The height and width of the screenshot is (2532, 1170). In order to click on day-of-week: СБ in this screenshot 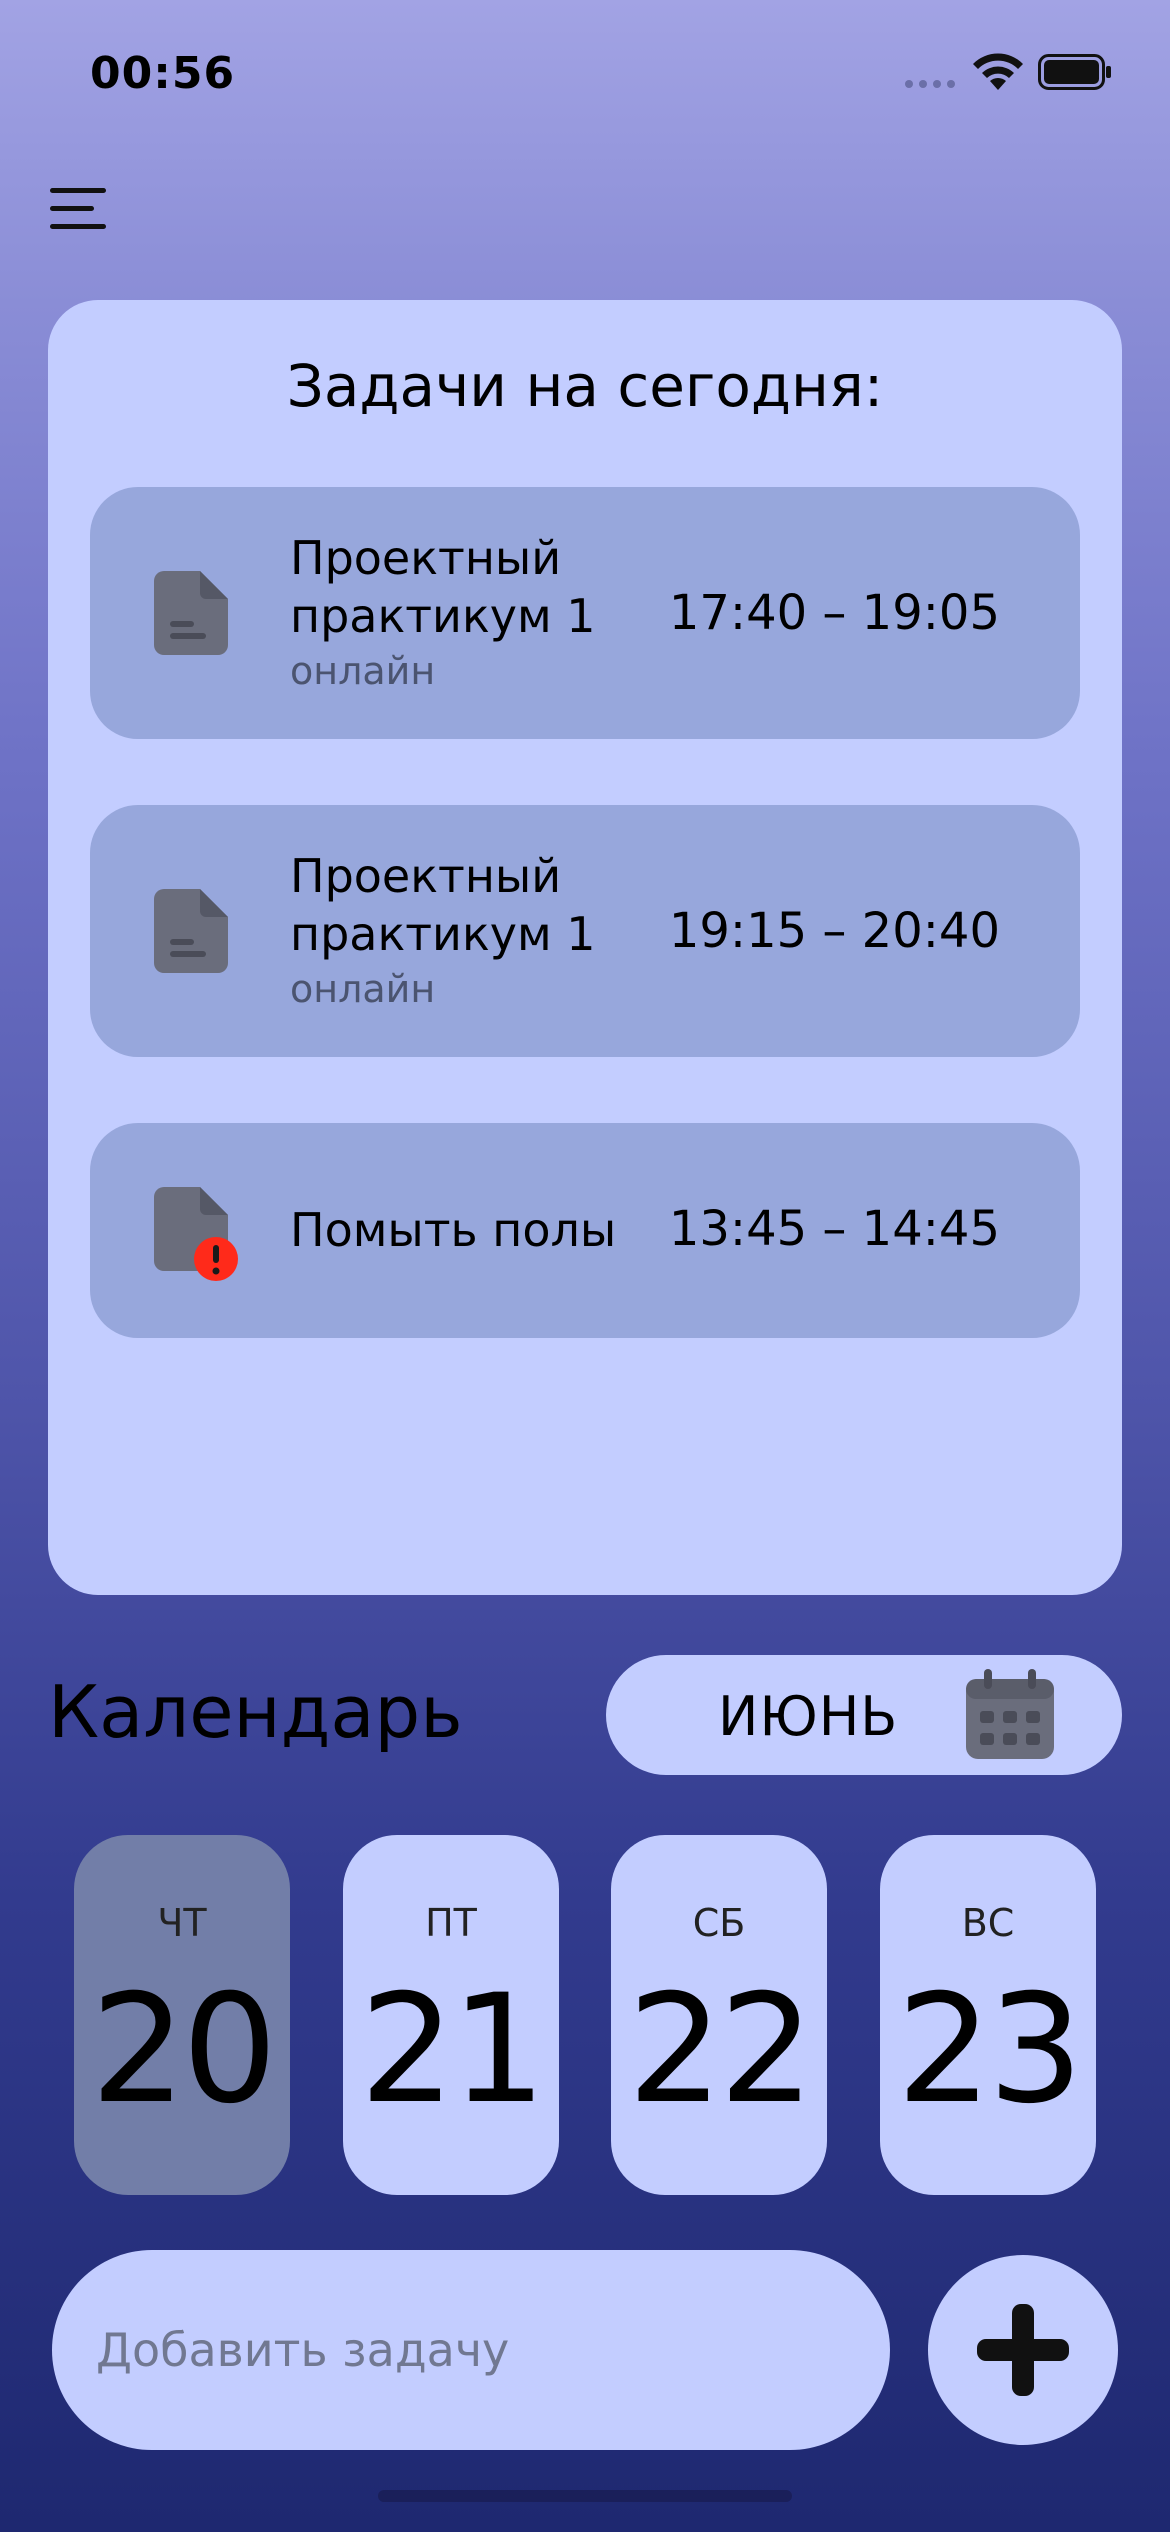, I will do `click(719, 1923)`.